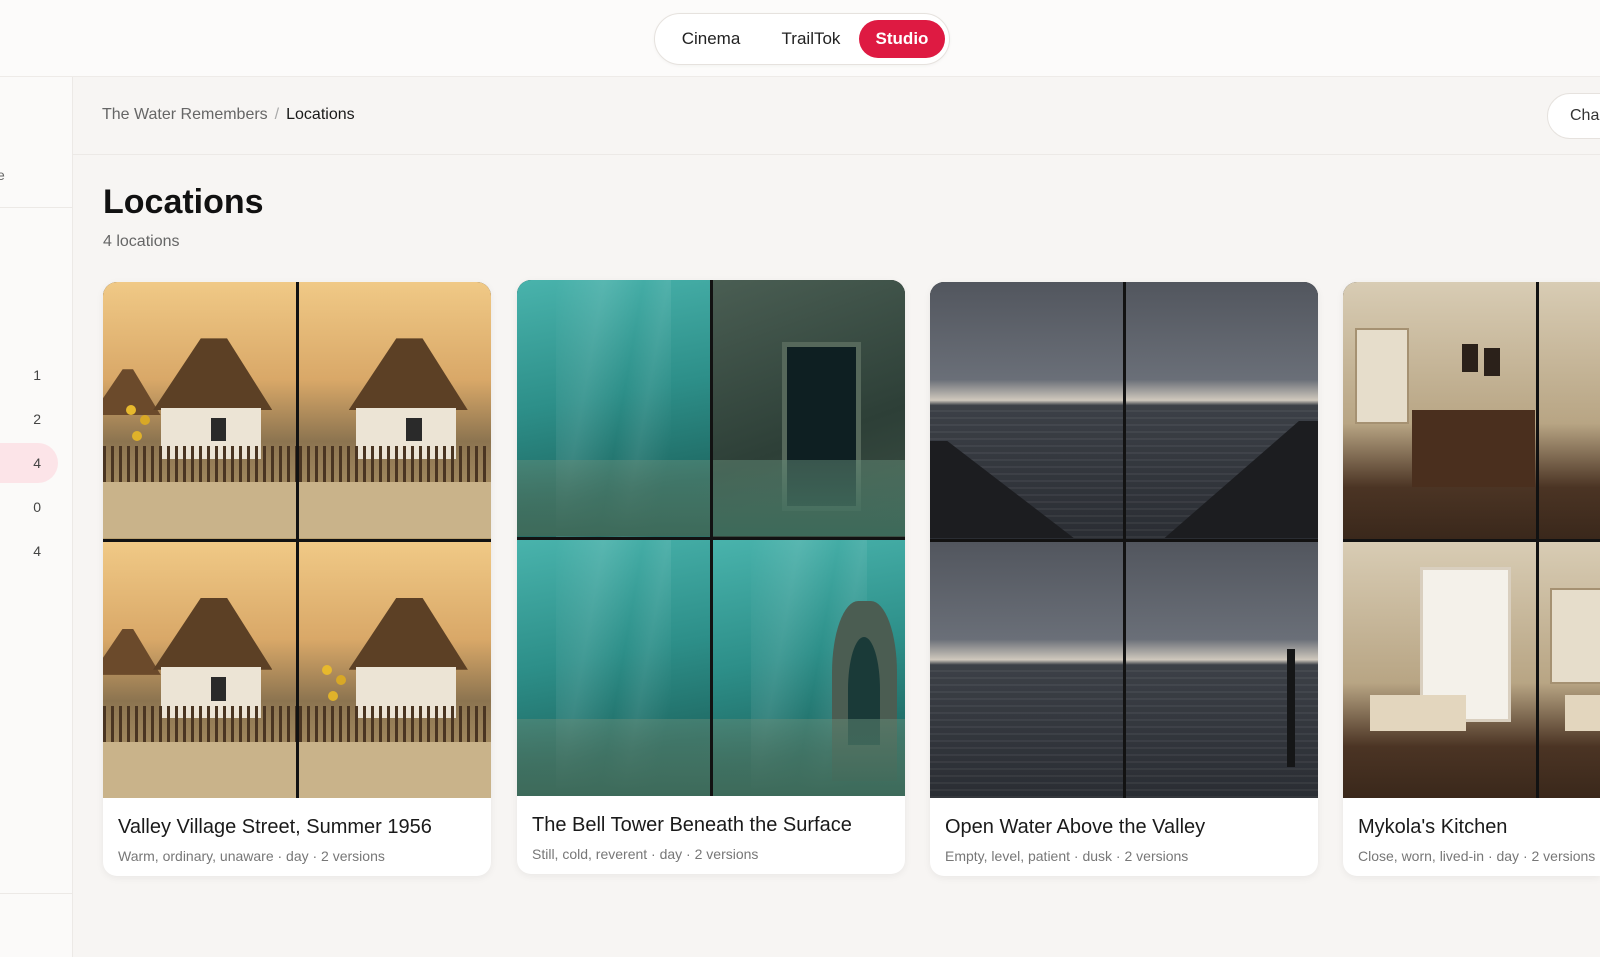 This screenshot has width=1600, height=957. What do you see at coordinates (1573, 116) in the screenshot?
I see `header-action-button: Cha` at bounding box center [1573, 116].